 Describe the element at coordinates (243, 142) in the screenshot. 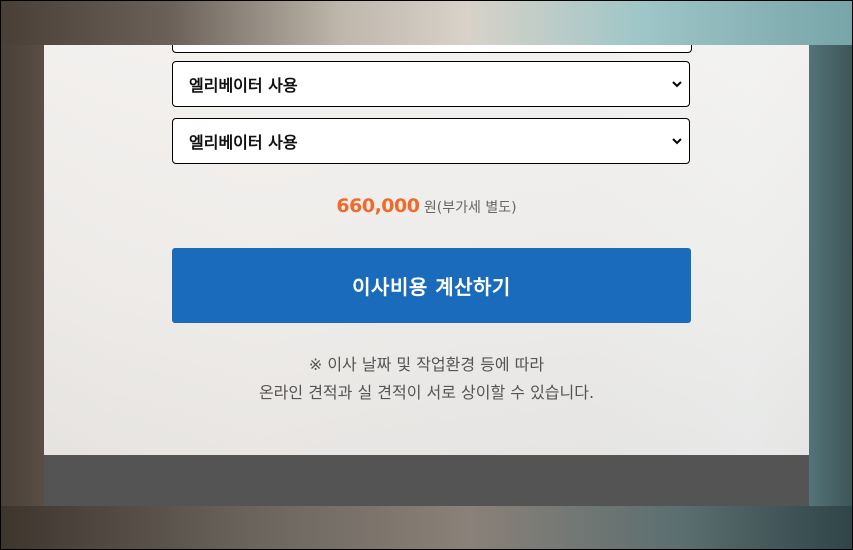

I see `elevator-select-2-value: 엘리베이터 사용` at that location.